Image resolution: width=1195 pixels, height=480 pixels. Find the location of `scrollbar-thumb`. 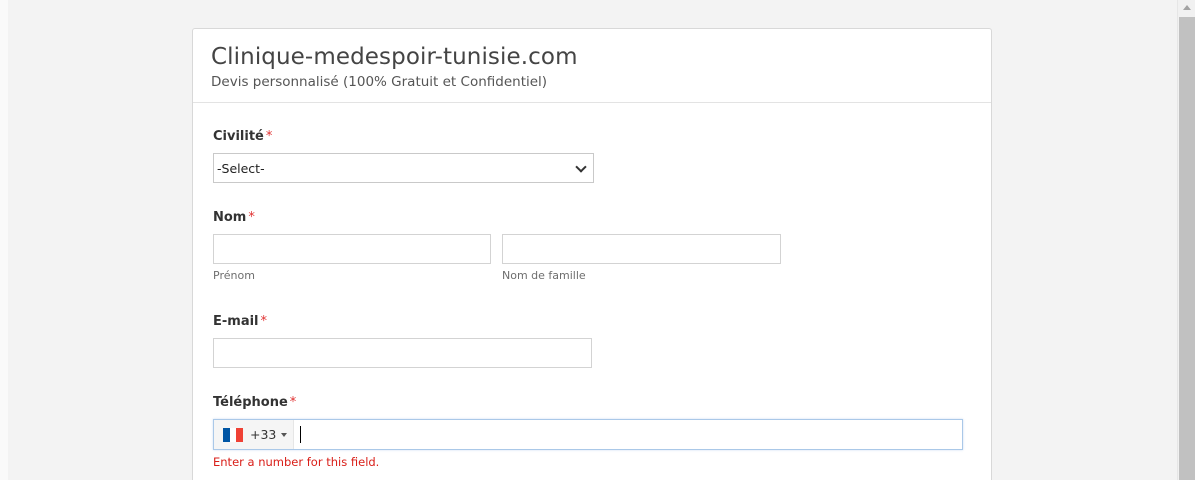

scrollbar-thumb is located at coordinates (1187, 248).